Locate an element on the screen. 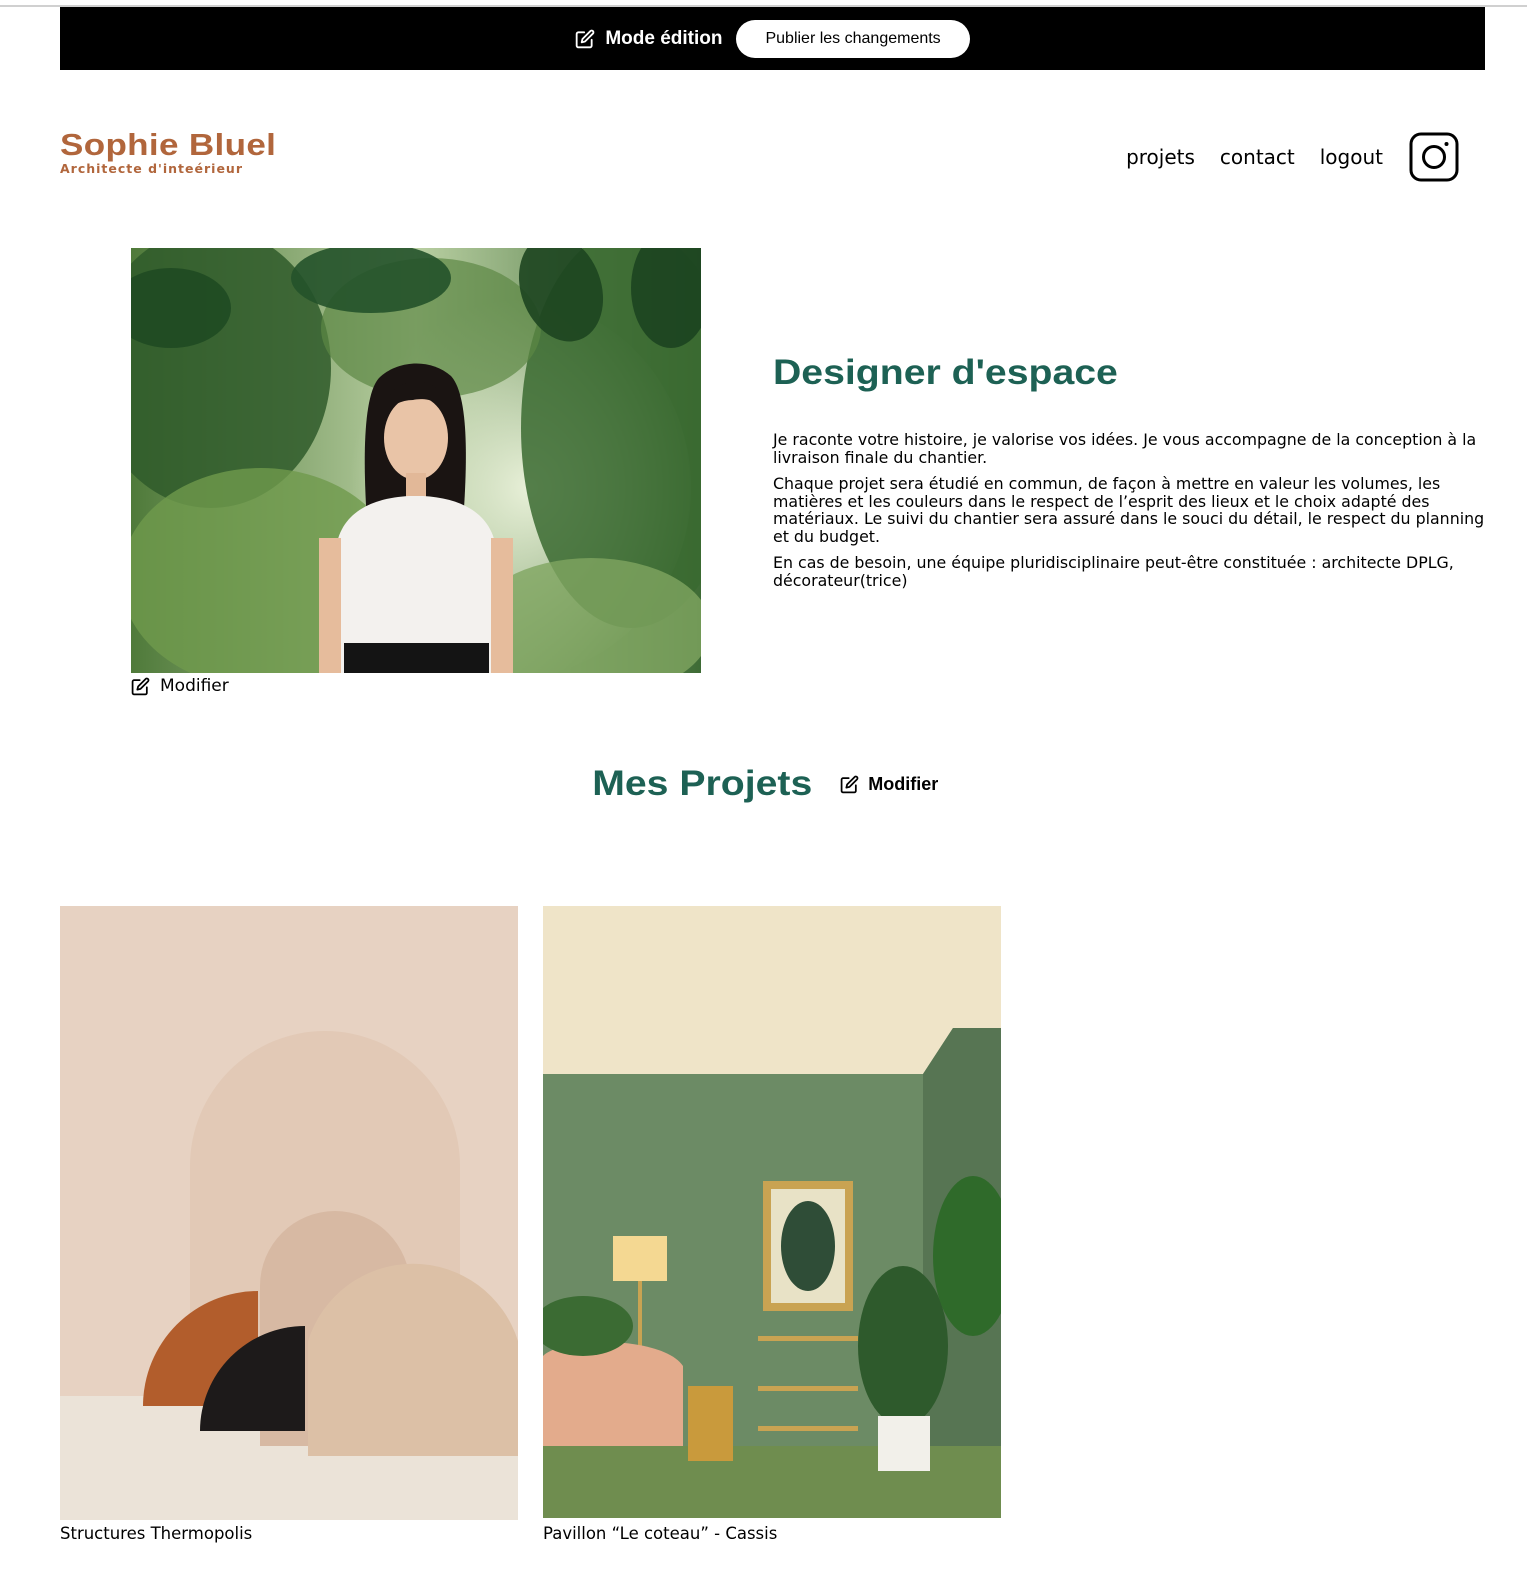 This screenshot has height=1583, width=1527. site-logo: Sophie Bluel Architecte d'inteérieur is located at coordinates (168, 152).